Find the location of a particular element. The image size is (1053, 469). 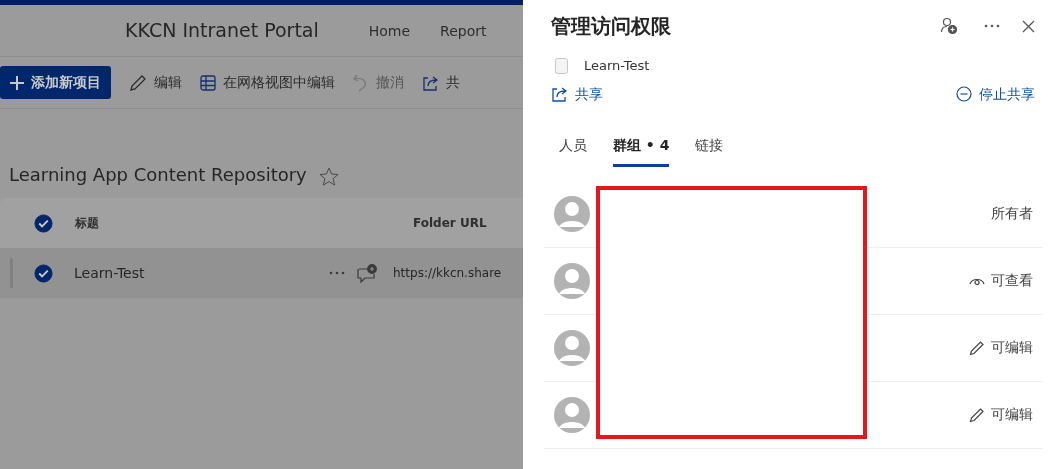

undo-icon is located at coordinates (361, 82).